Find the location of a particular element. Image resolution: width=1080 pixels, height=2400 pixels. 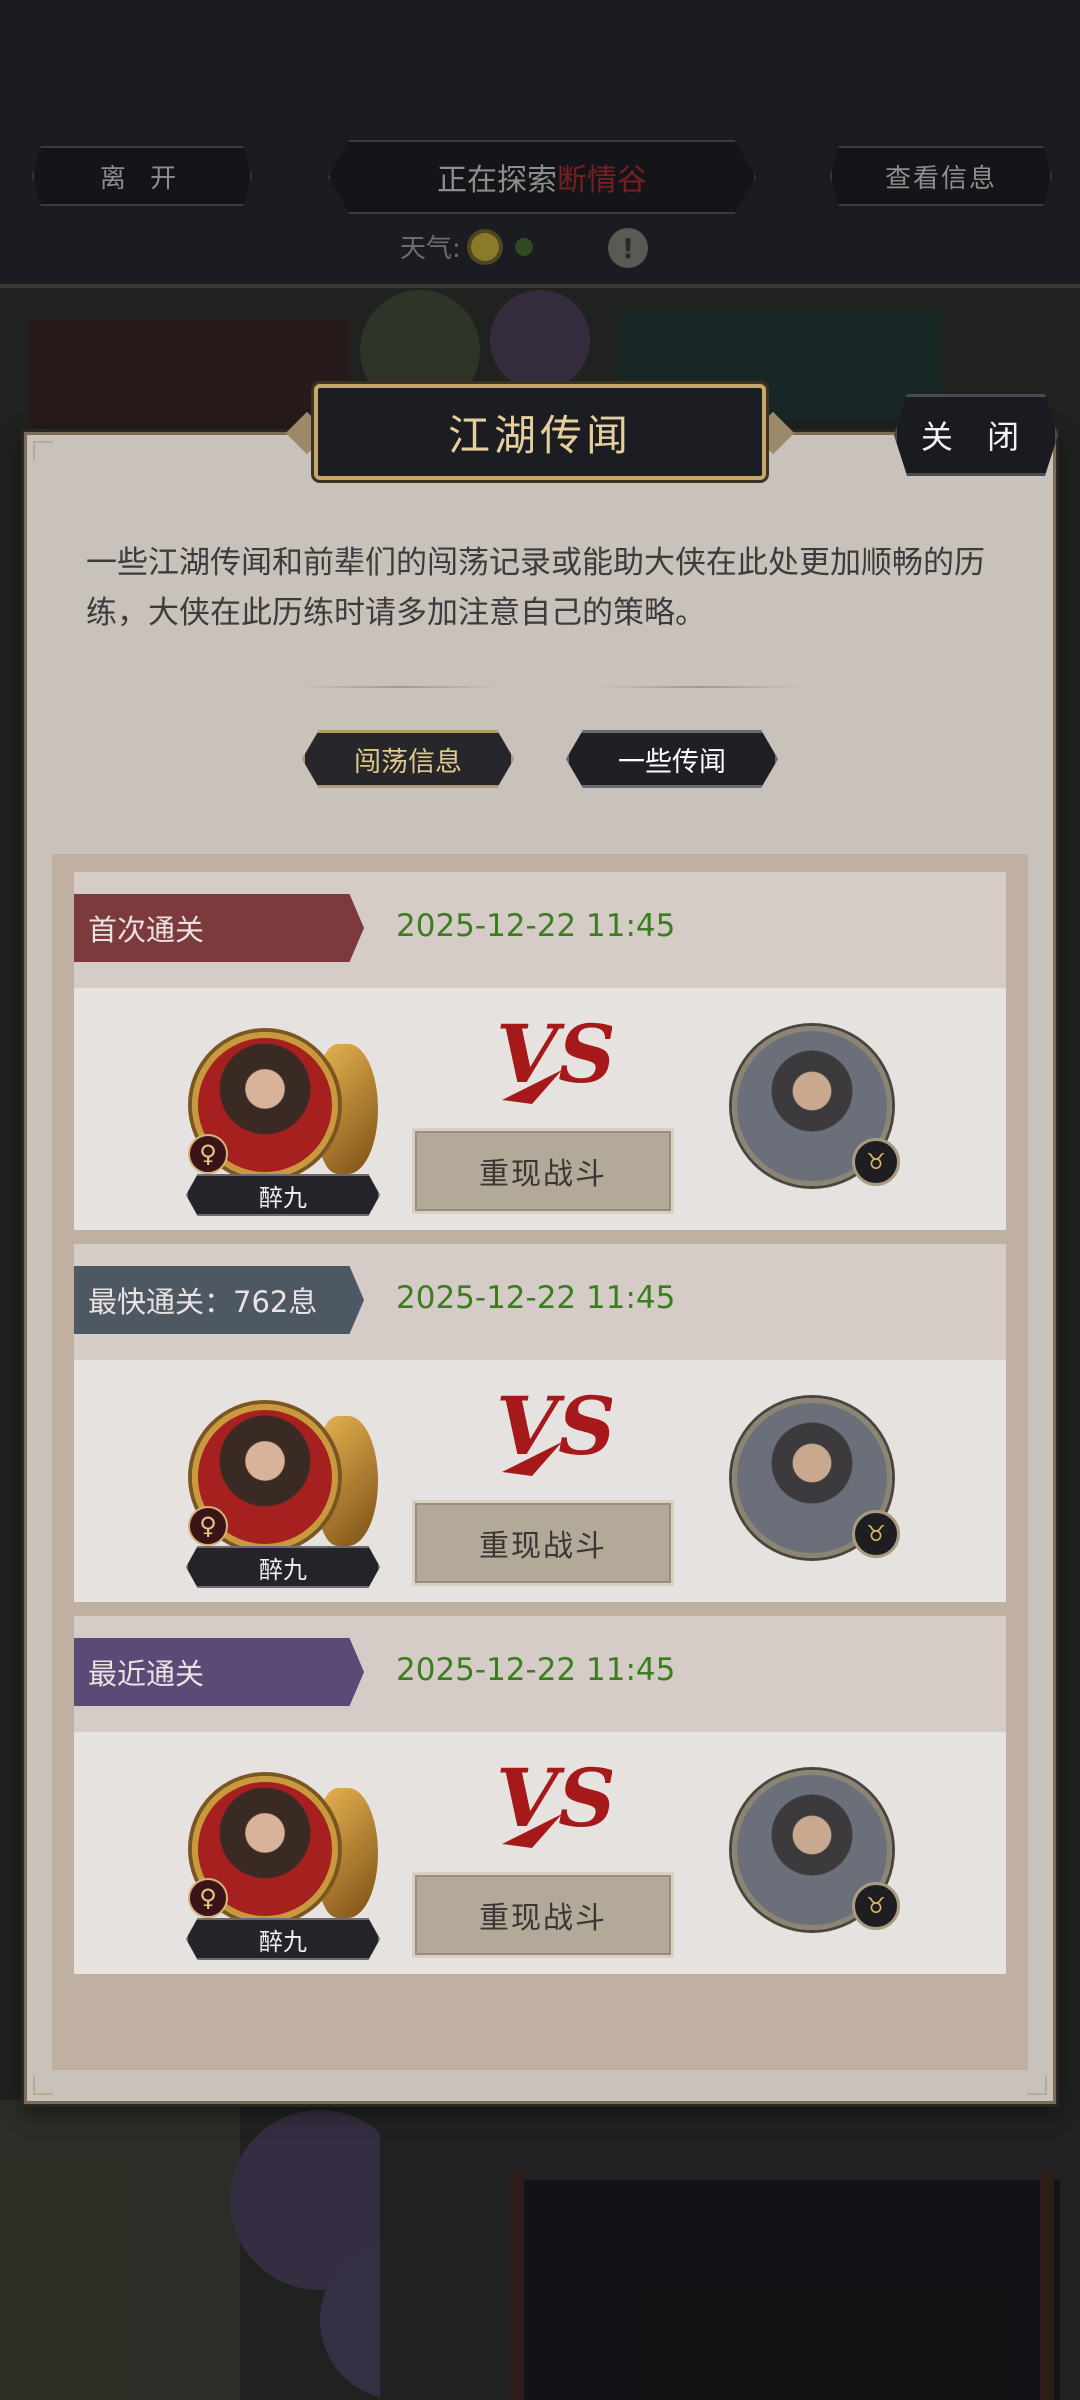

record-card-latest-clear: 最近通关 2025-12-22 11:45 ♀ 醉九 VS 重现战斗 ♉ is located at coordinates (540, 1795).